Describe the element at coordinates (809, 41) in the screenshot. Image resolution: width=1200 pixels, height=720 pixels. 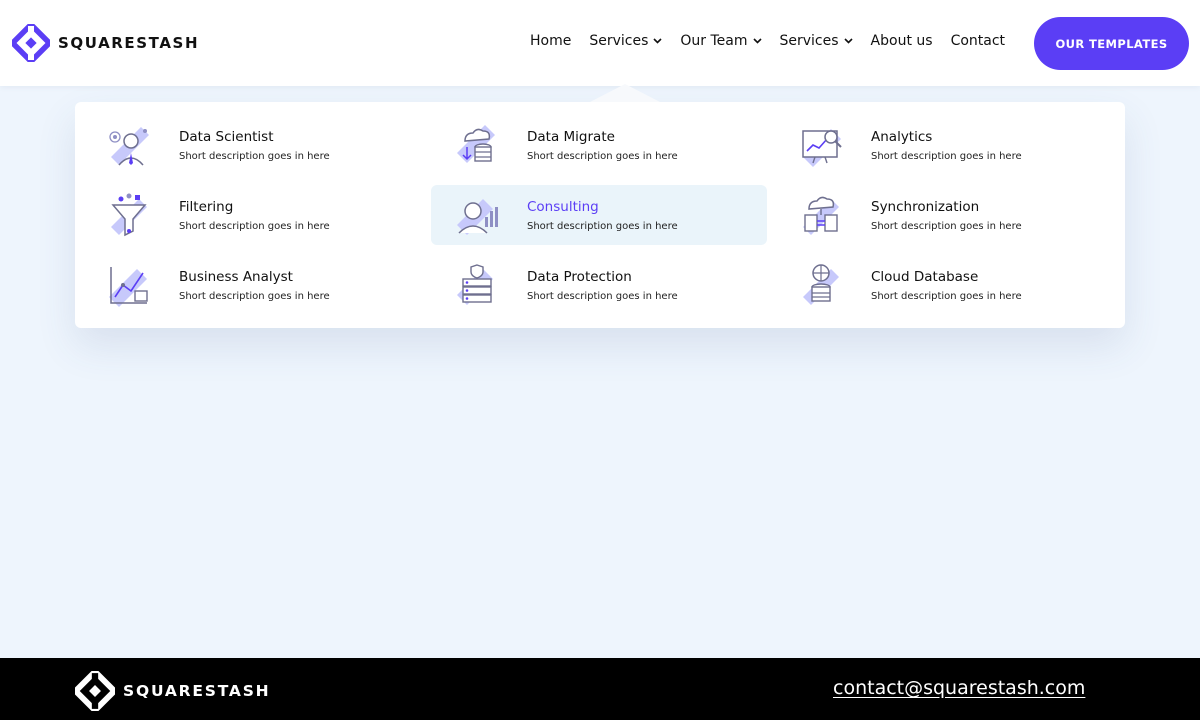
I see `nav-services-2-label: Services` at that location.